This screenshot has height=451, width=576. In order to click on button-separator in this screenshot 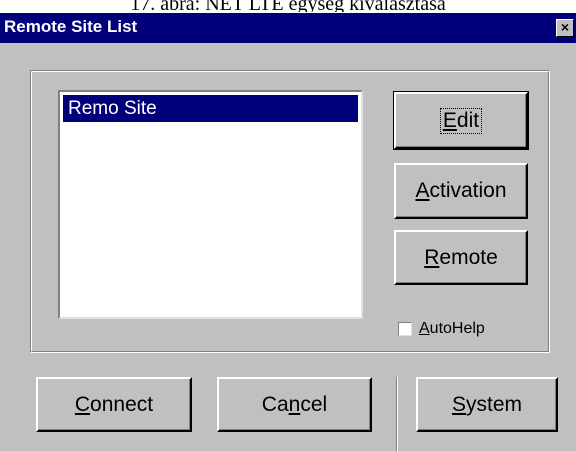, I will do `click(397, 414)`.